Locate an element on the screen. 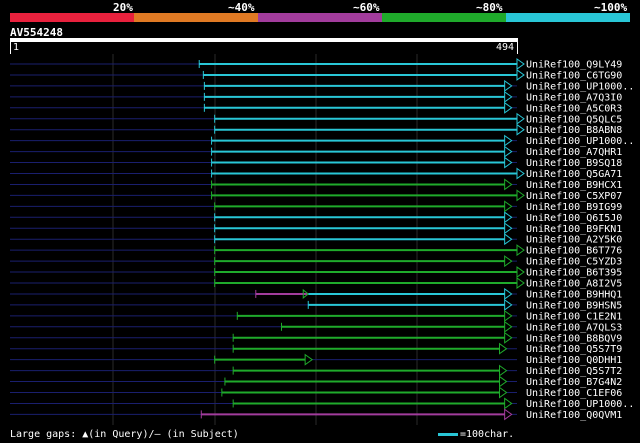  hit-label: UniRef100_A7QHR1 is located at coordinates (574, 152).